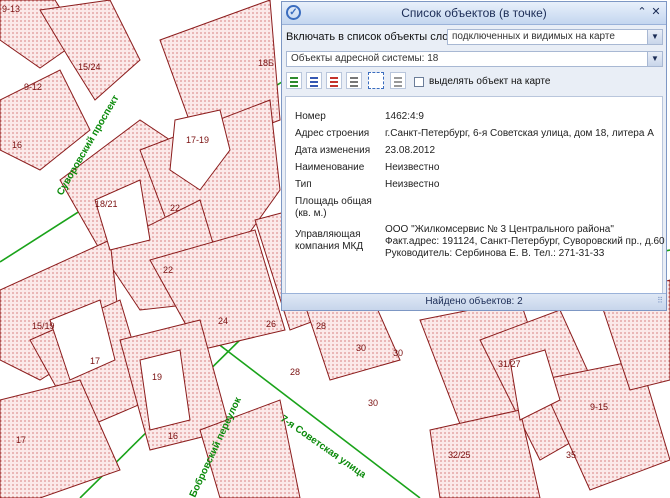 The height and width of the screenshot is (498, 670). I want to click on panel-title: Список объектов (в точке), so click(474, 13).